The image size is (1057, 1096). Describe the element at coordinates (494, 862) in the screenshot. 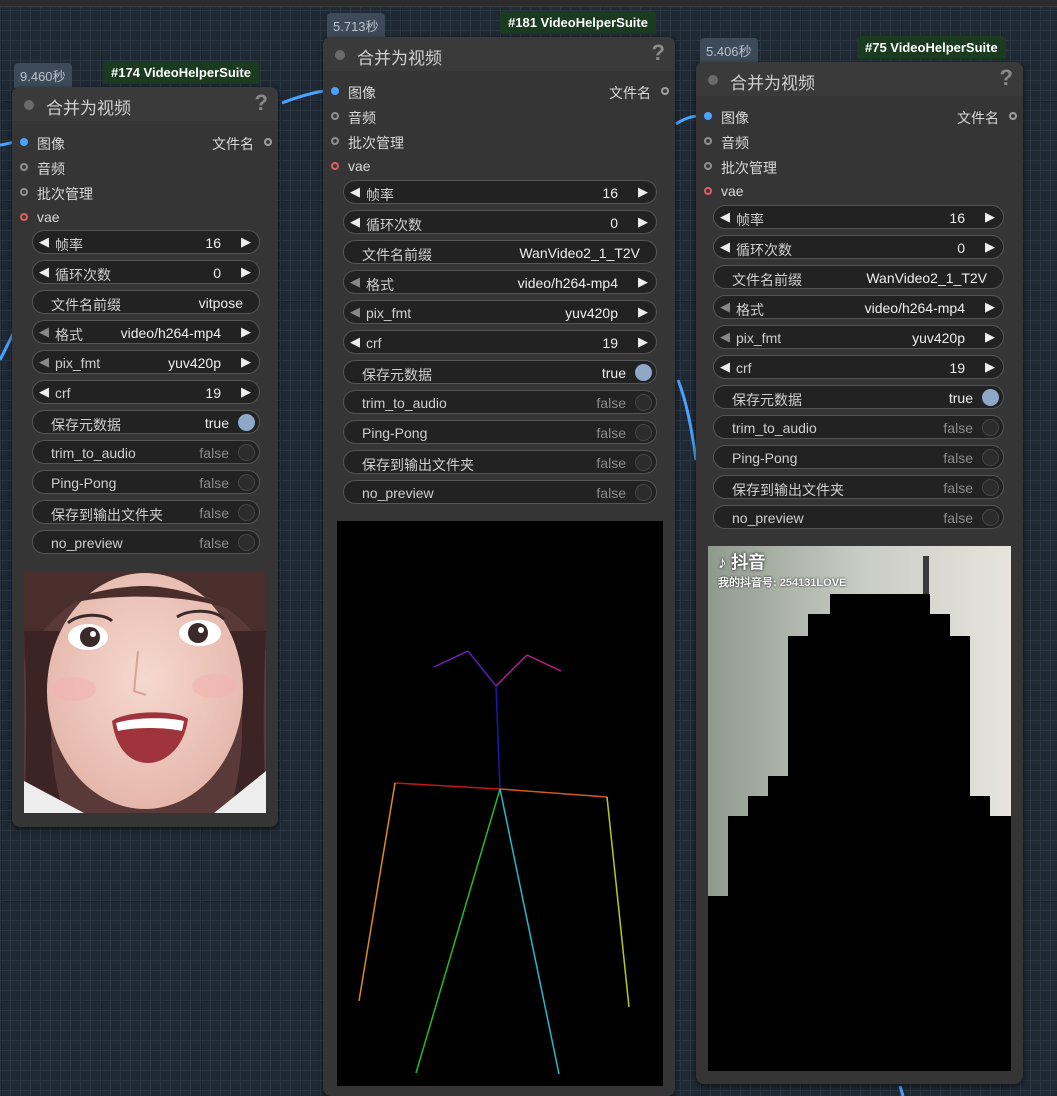

I see `pose-skeleton-image` at that location.